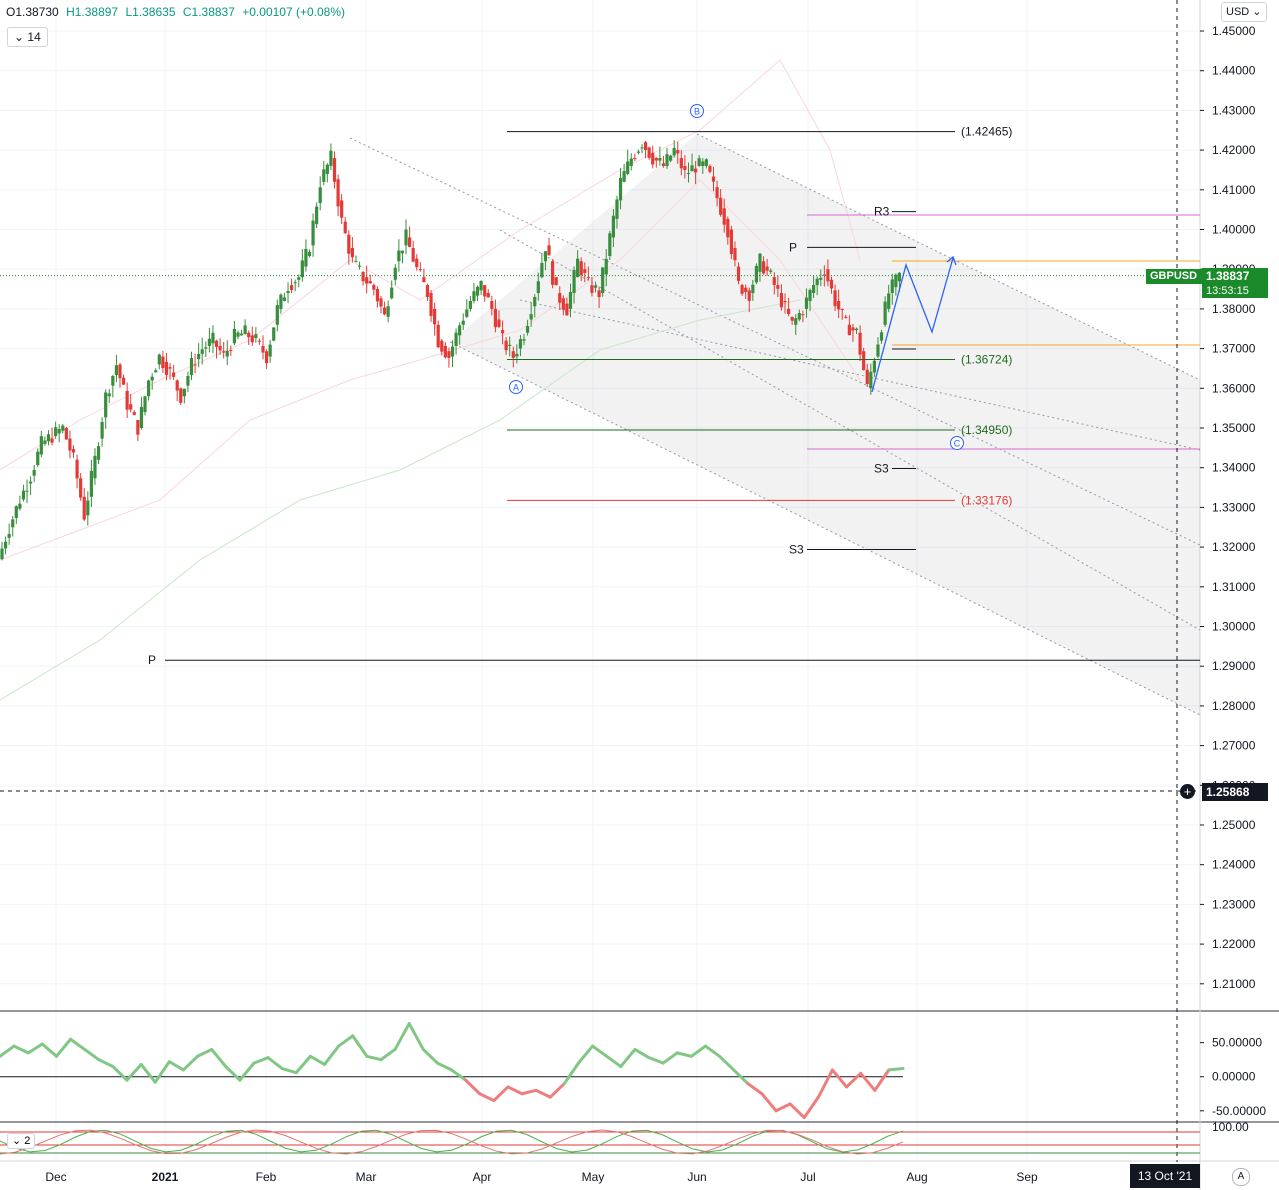 The image size is (1279, 1190). Describe the element at coordinates (208, 12) in the screenshot. I see `ohlc-close: C1.38837` at that location.